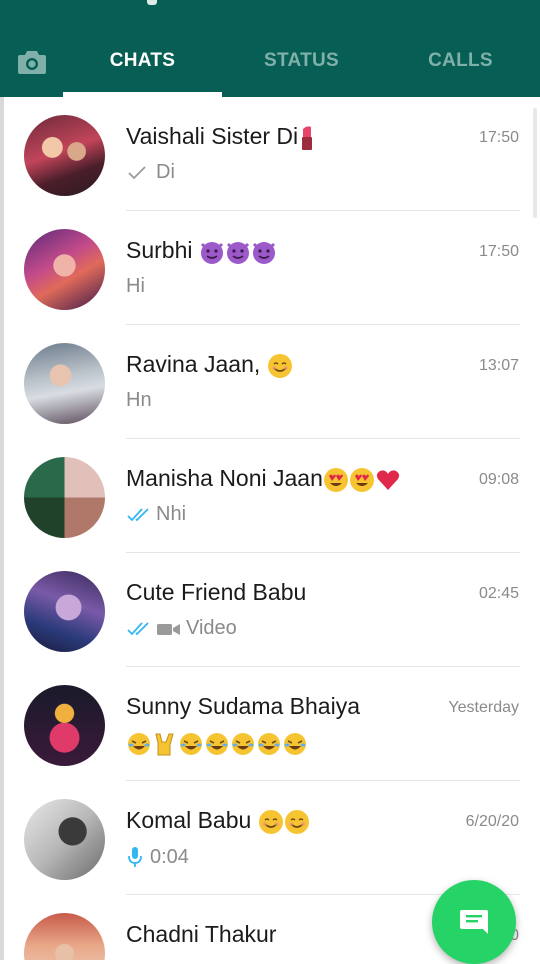  I want to click on message-preview: Hi, so click(135, 286).